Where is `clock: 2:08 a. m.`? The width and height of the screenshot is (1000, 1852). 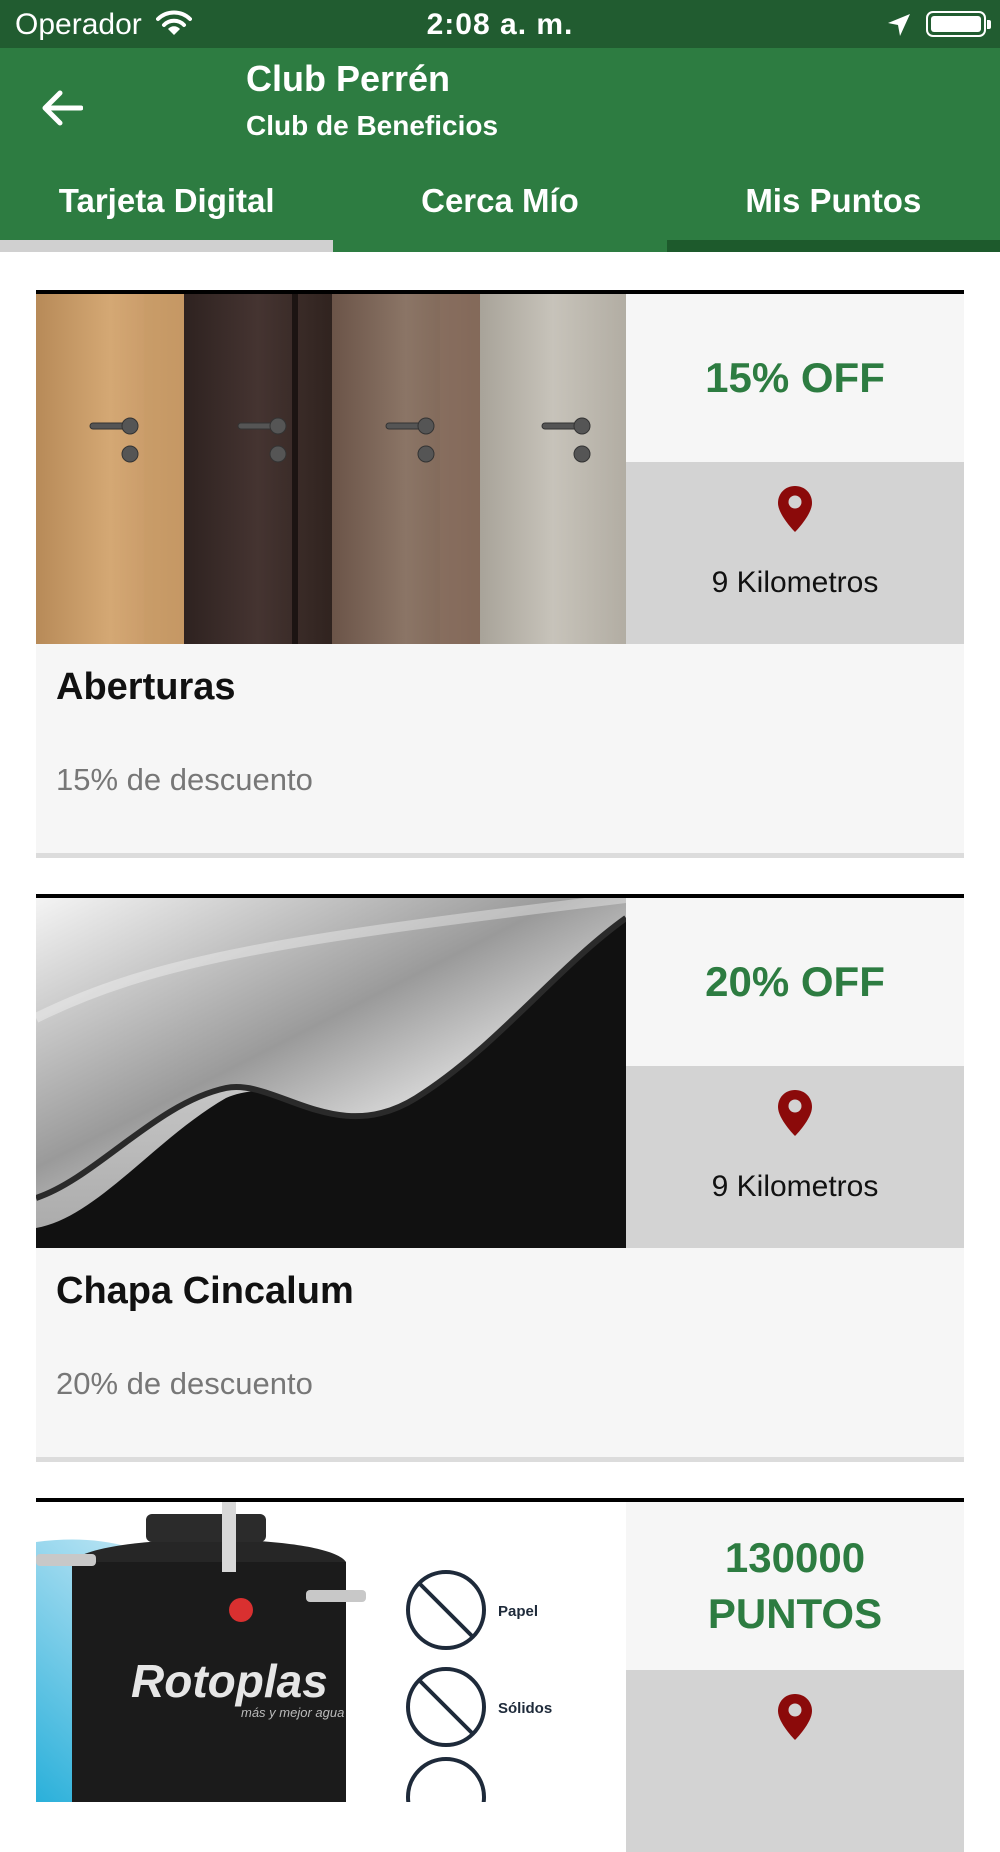
clock: 2:08 a. m. is located at coordinates (500, 24).